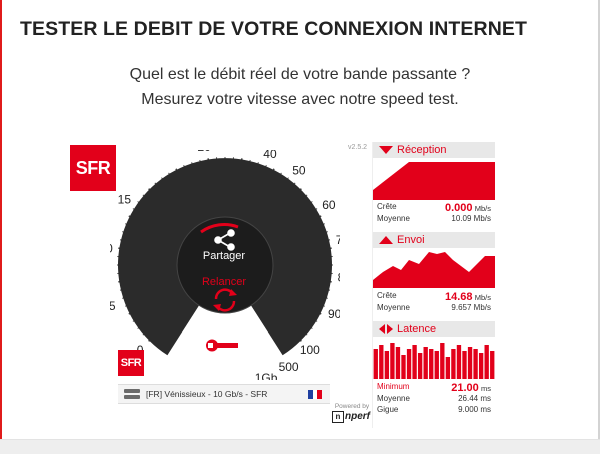 The height and width of the screenshot is (454, 600). What do you see at coordinates (471, 307) in the screenshot?
I see `upload-avg-value: 9.657 Mb/s` at bounding box center [471, 307].